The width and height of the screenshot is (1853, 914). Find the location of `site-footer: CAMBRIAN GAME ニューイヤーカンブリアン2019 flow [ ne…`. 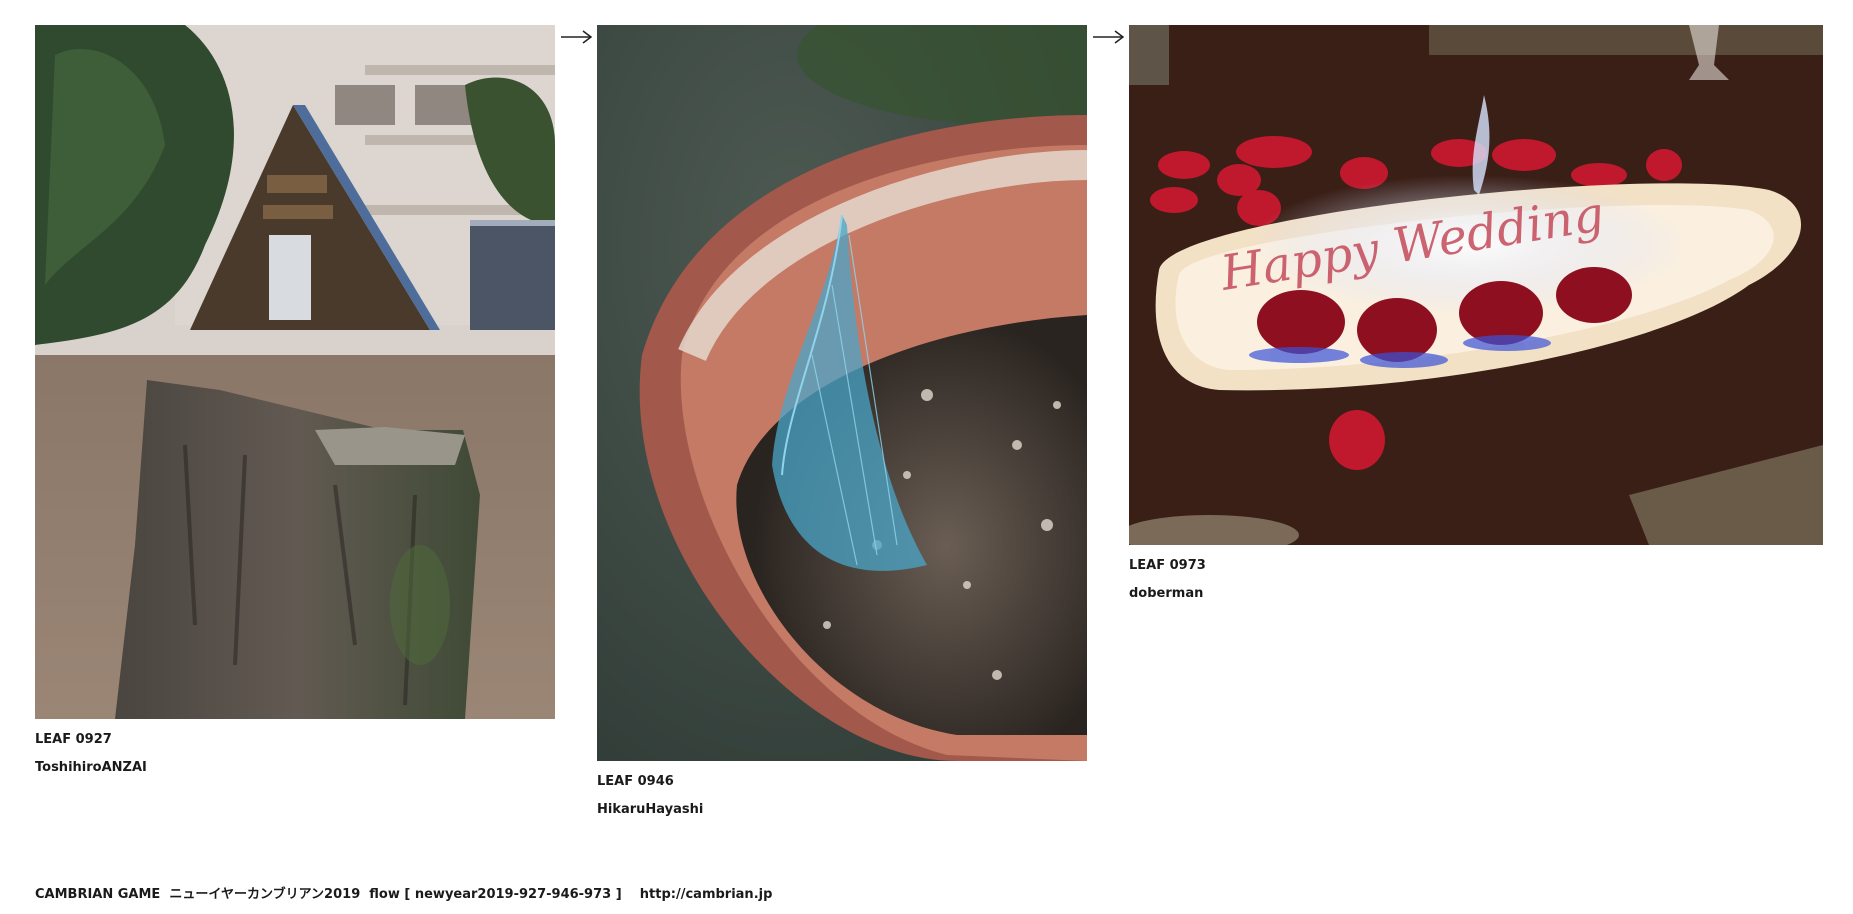

site-footer: CAMBRIAN GAME ニューイヤーカンブリアン2019 flow [ ne… is located at coordinates (403, 892).